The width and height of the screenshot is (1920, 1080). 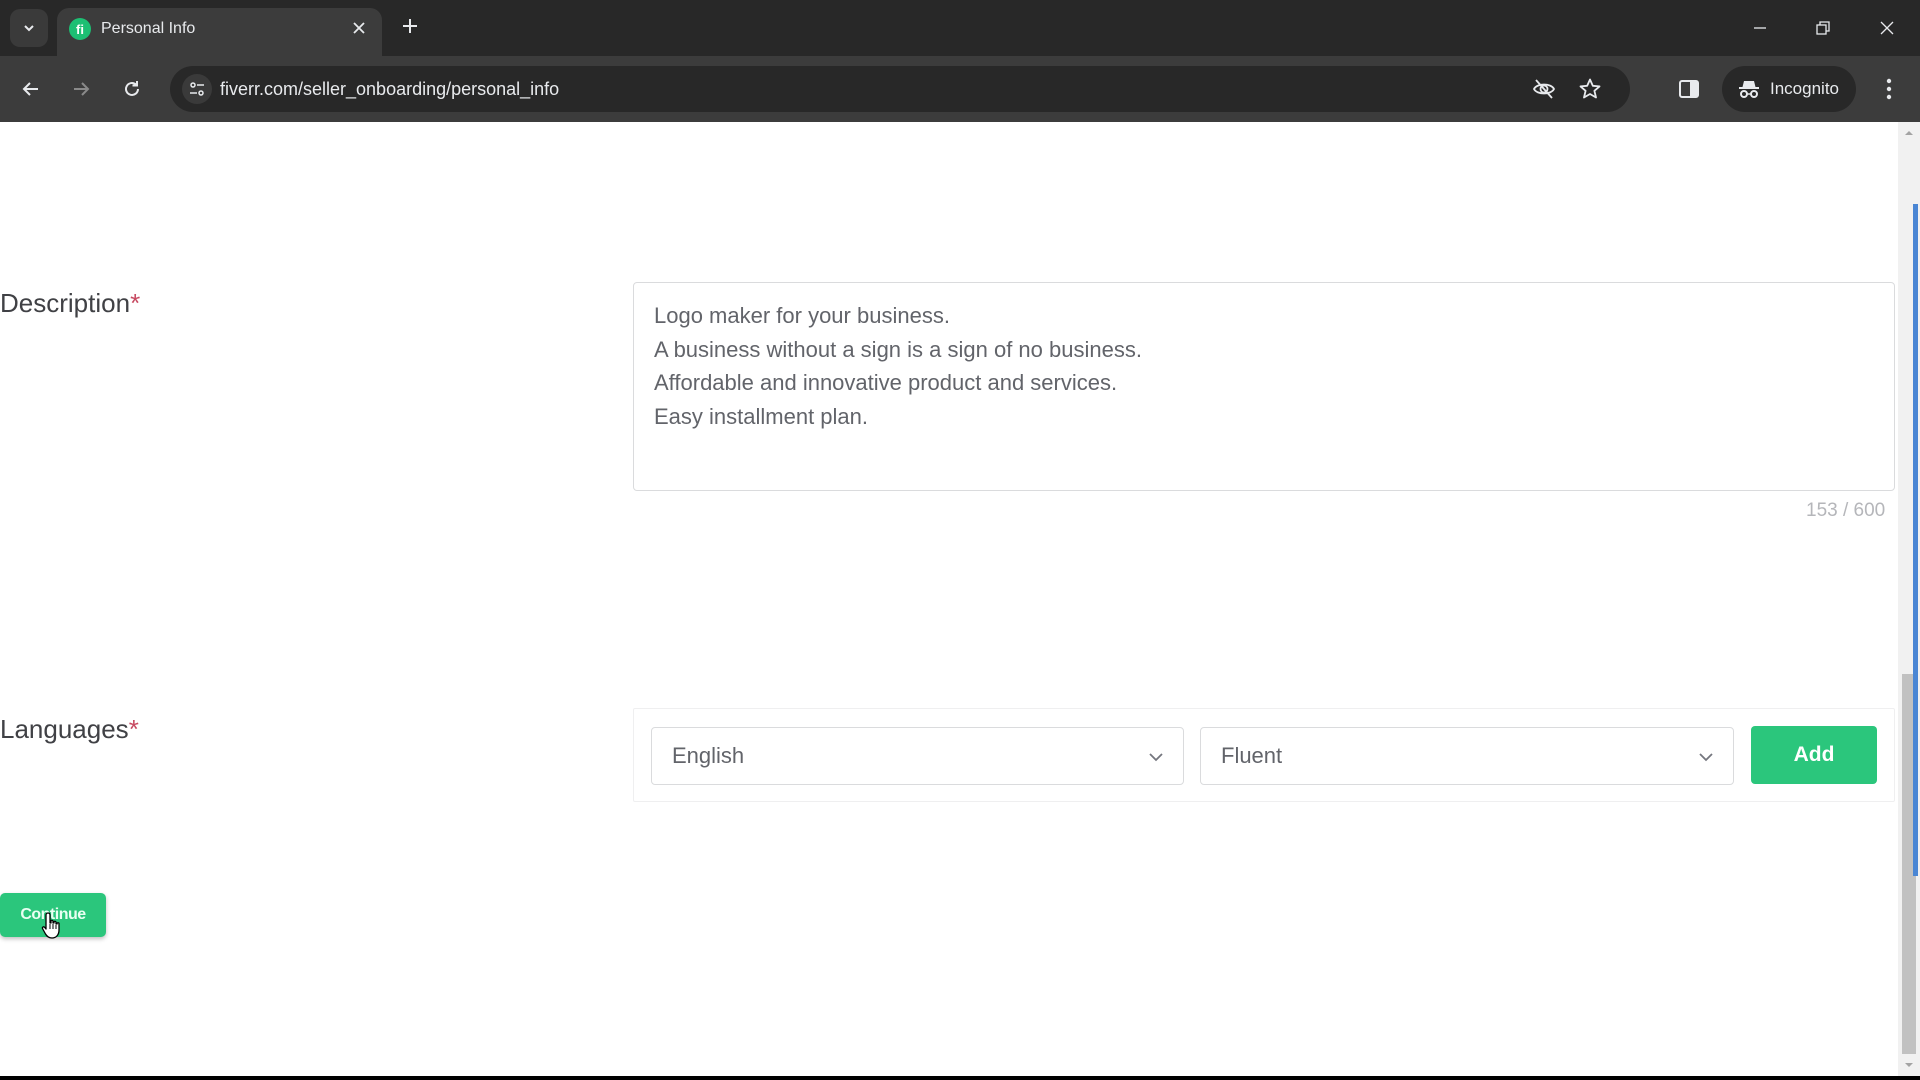 I want to click on tab-personal-info: fi Personal Info, so click(x=219, y=32).